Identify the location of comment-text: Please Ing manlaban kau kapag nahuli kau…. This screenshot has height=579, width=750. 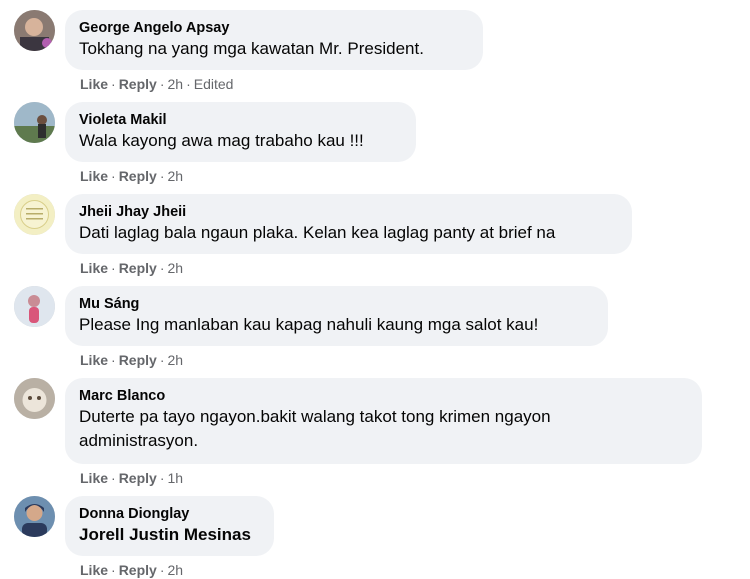
(309, 324).